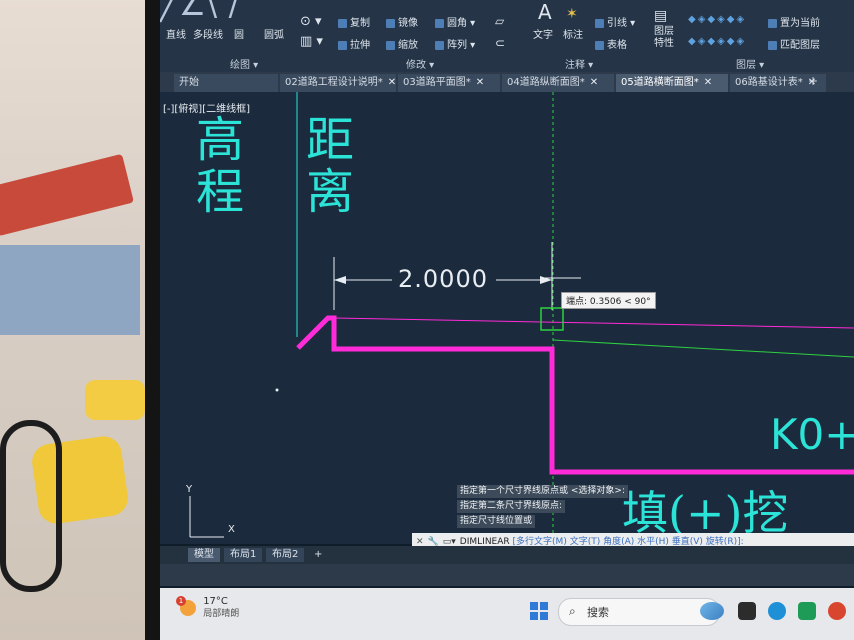  I want to click on hatch-icon: ▥ ▾, so click(311, 41).